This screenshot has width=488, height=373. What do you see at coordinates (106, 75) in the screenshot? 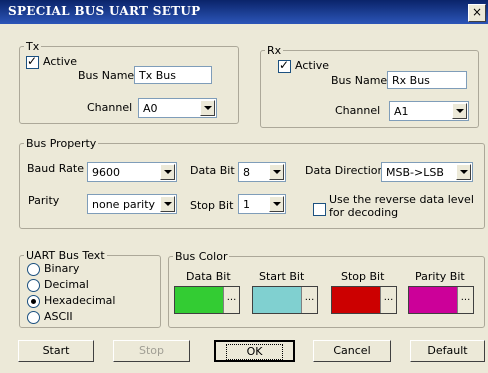
I see `tx-bus-name-label: Bus Name` at bounding box center [106, 75].